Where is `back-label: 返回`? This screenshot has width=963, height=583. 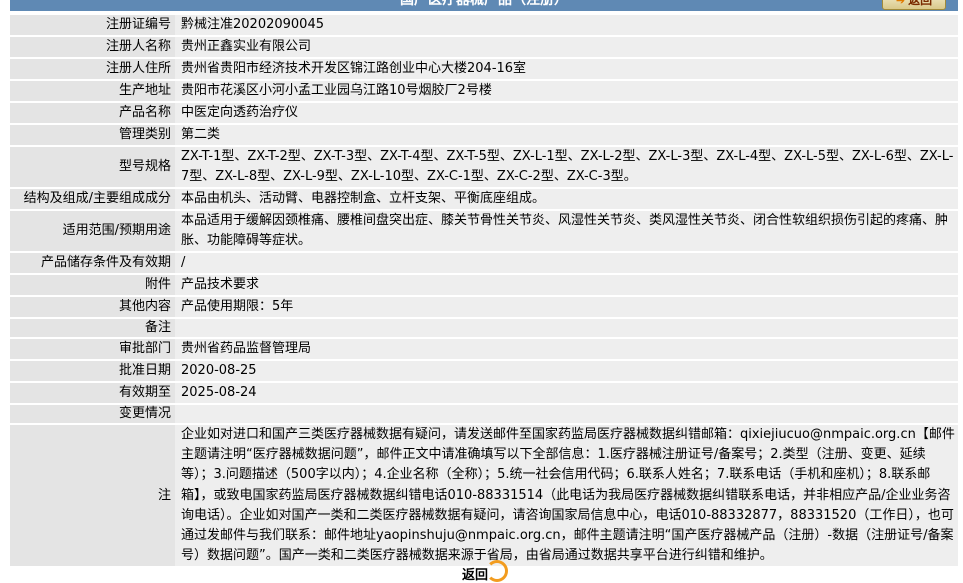 back-label: 返回 is located at coordinates (920, 3).